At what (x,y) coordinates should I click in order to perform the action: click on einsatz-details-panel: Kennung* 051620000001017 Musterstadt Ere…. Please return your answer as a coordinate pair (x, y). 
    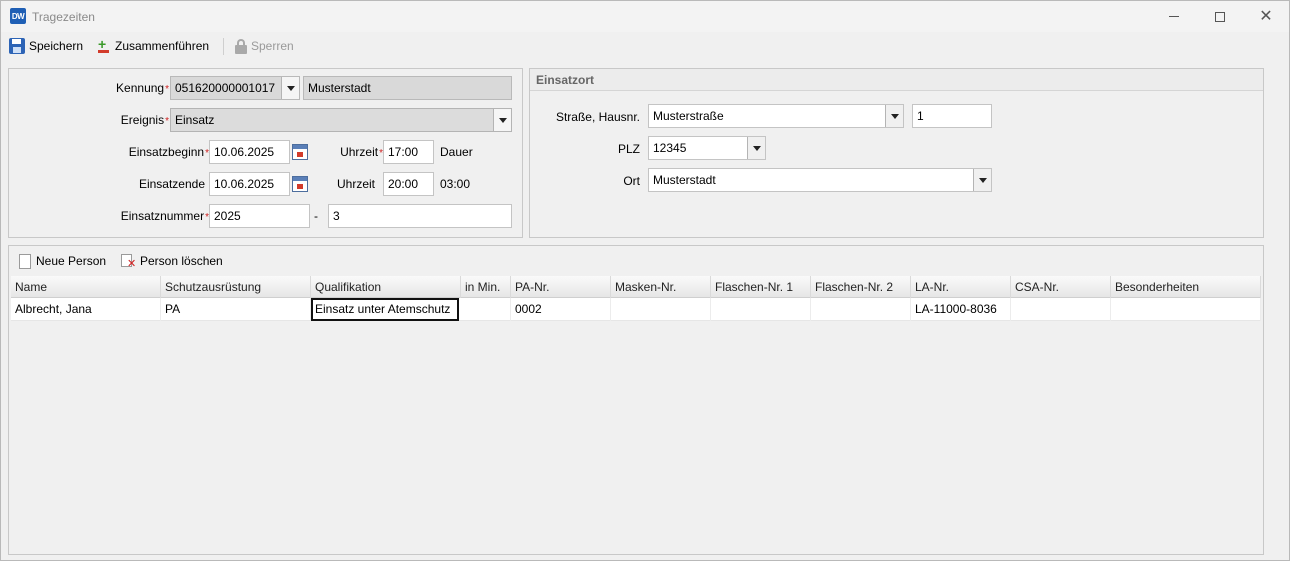
    Looking at the image, I should click on (265, 153).